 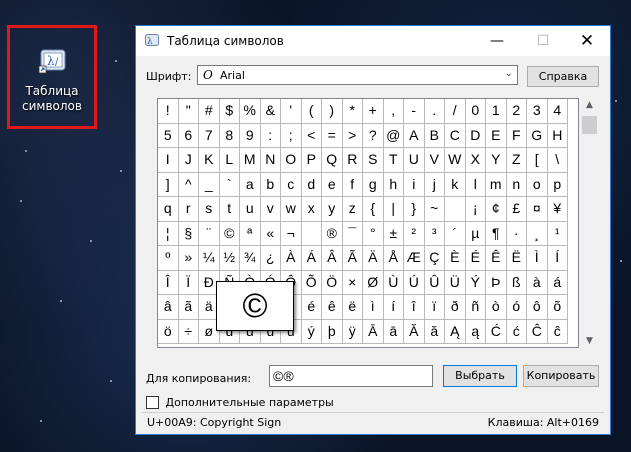 I want to click on char-cell: ô, so click(x=537, y=307).